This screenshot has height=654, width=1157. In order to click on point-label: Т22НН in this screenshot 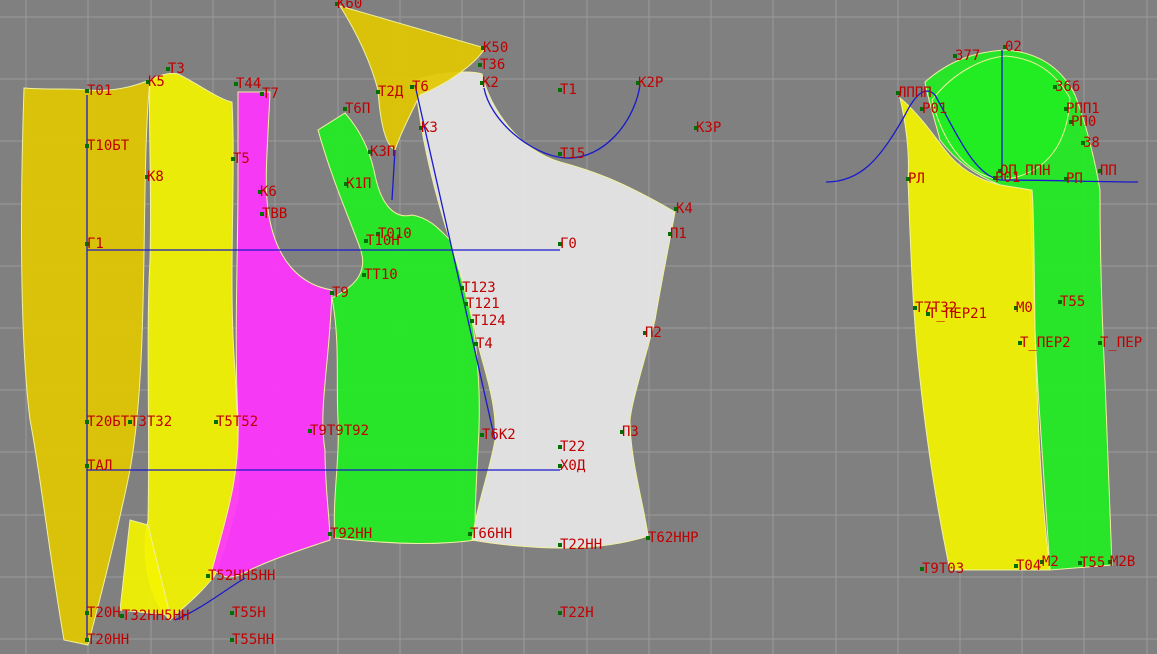, I will do `click(581, 545)`.